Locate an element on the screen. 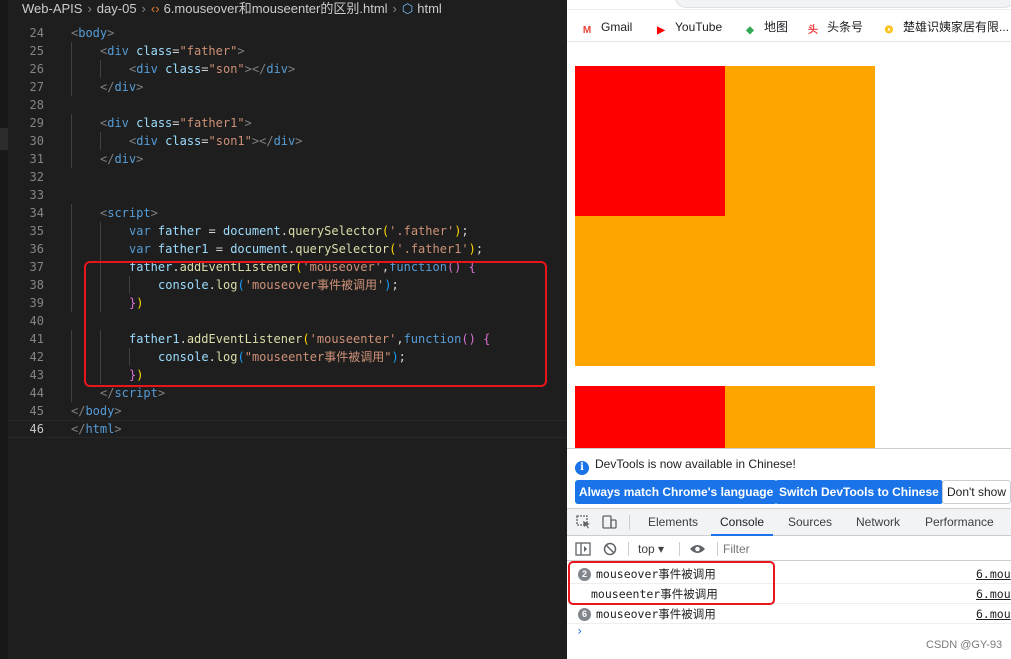 The image size is (1011, 659). maps-icon: ◆ is located at coordinates (750, 30).